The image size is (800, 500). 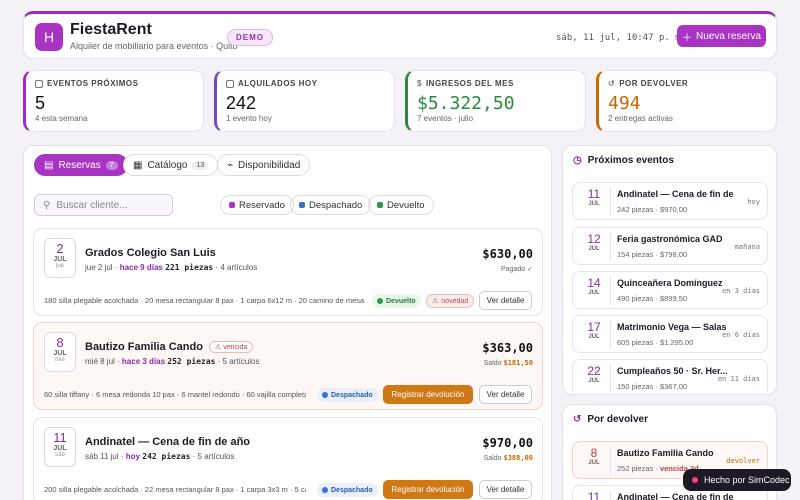 I want to click on stat-note: 7 eventos · julio, so click(x=445, y=118).